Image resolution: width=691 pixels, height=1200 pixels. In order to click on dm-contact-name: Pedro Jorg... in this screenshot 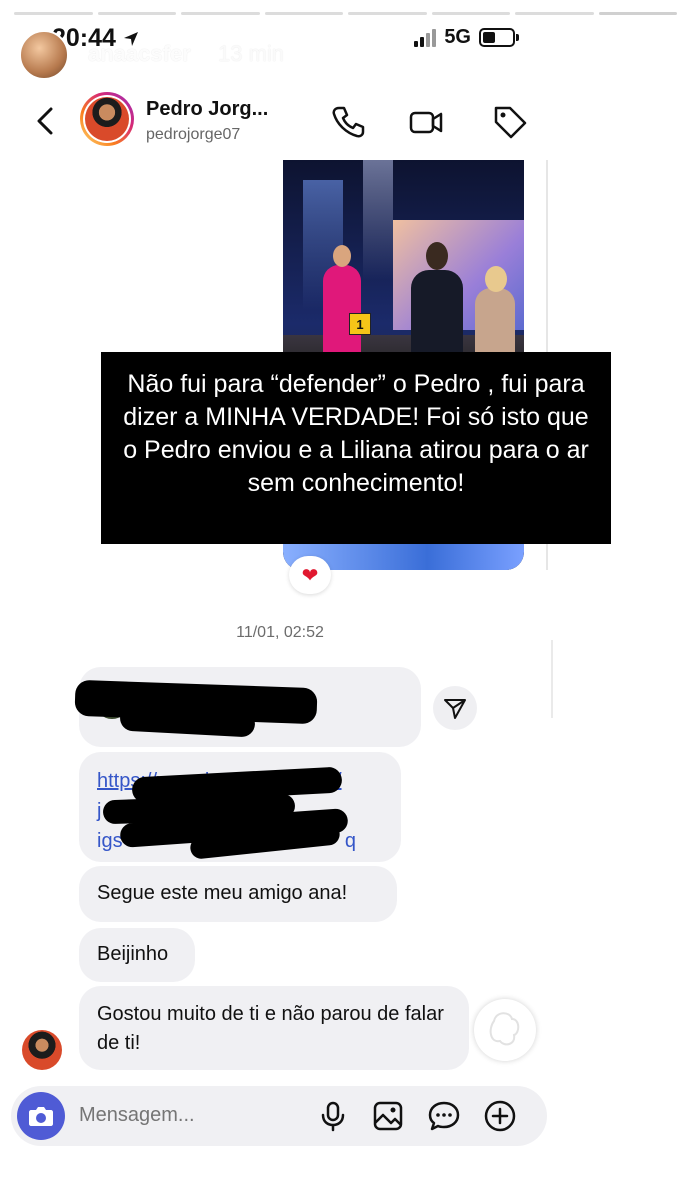, I will do `click(207, 109)`.